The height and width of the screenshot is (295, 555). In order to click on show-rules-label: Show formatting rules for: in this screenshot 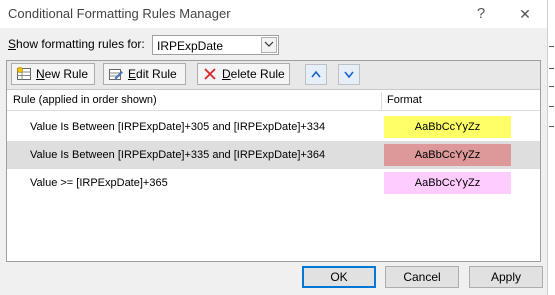, I will do `click(76, 44)`.